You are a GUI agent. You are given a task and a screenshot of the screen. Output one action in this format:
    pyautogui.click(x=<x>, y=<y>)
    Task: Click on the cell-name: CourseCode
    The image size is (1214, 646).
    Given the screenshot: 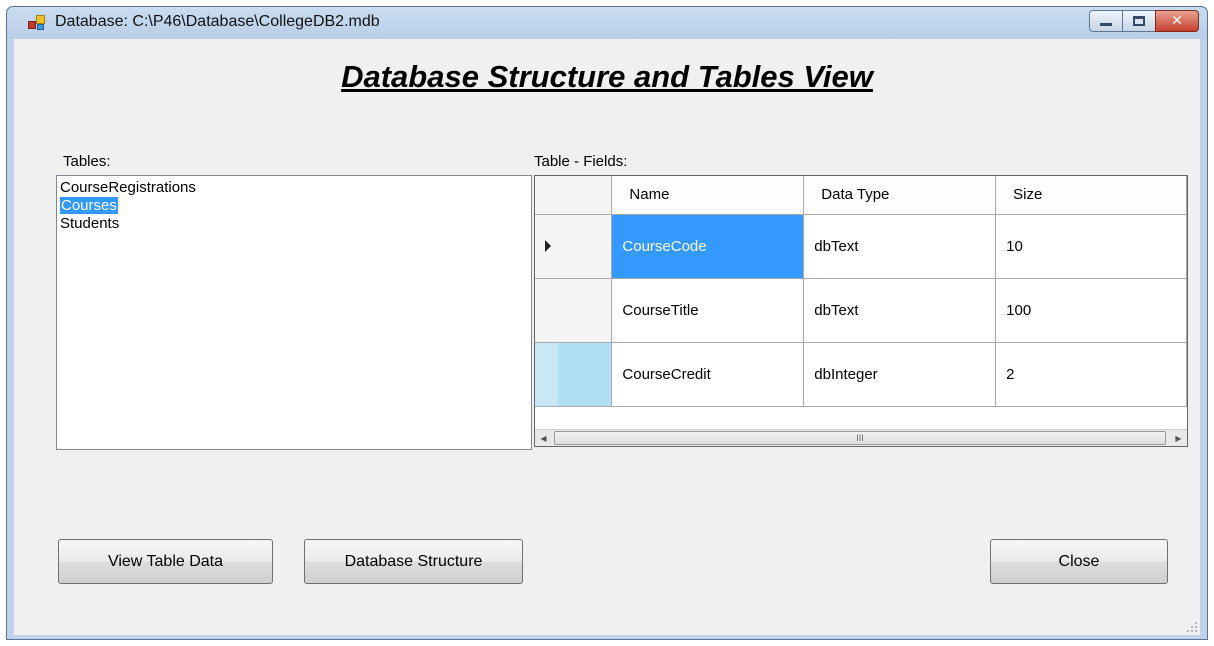 What is the action you would take?
    pyautogui.click(x=708, y=246)
    